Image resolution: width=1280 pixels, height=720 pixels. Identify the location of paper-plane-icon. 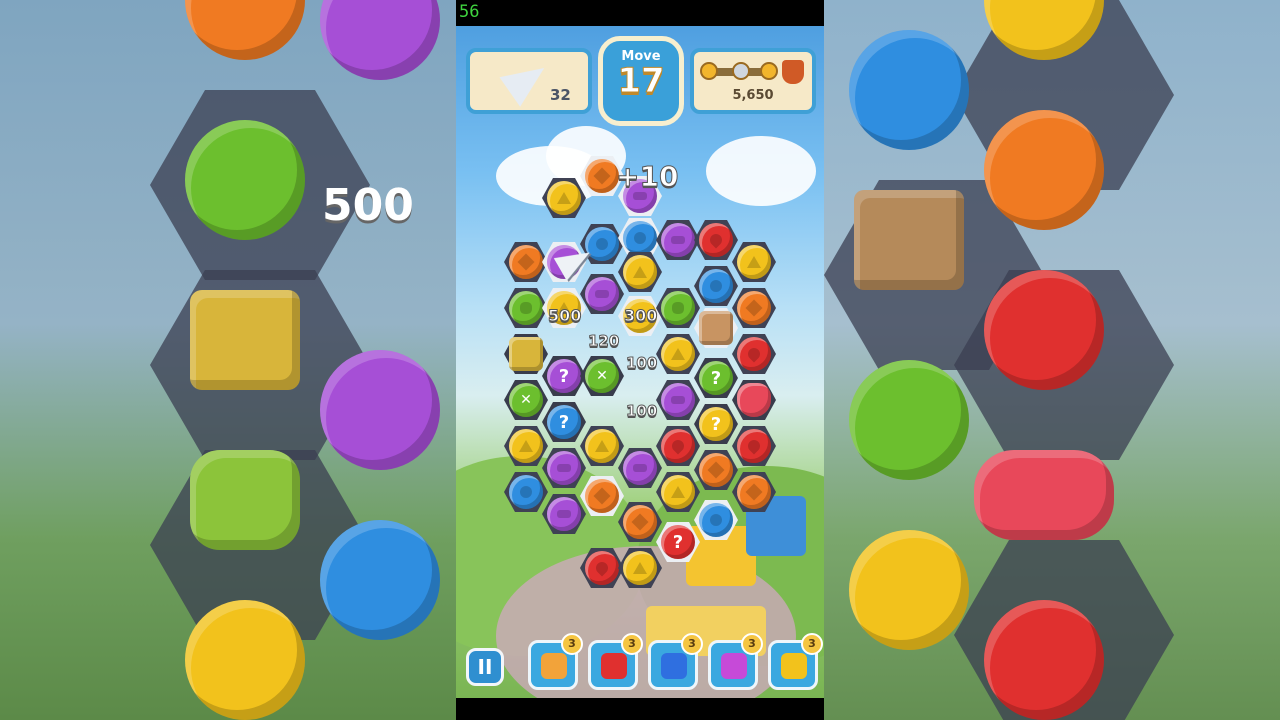
(527, 80).